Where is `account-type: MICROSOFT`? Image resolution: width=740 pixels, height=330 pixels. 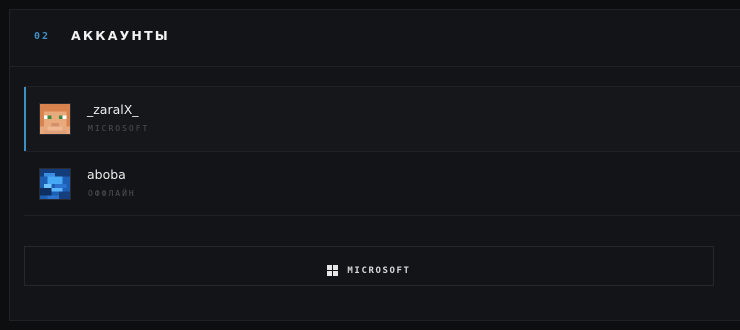 account-type: MICROSOFT is located at coordinates (119, 128).